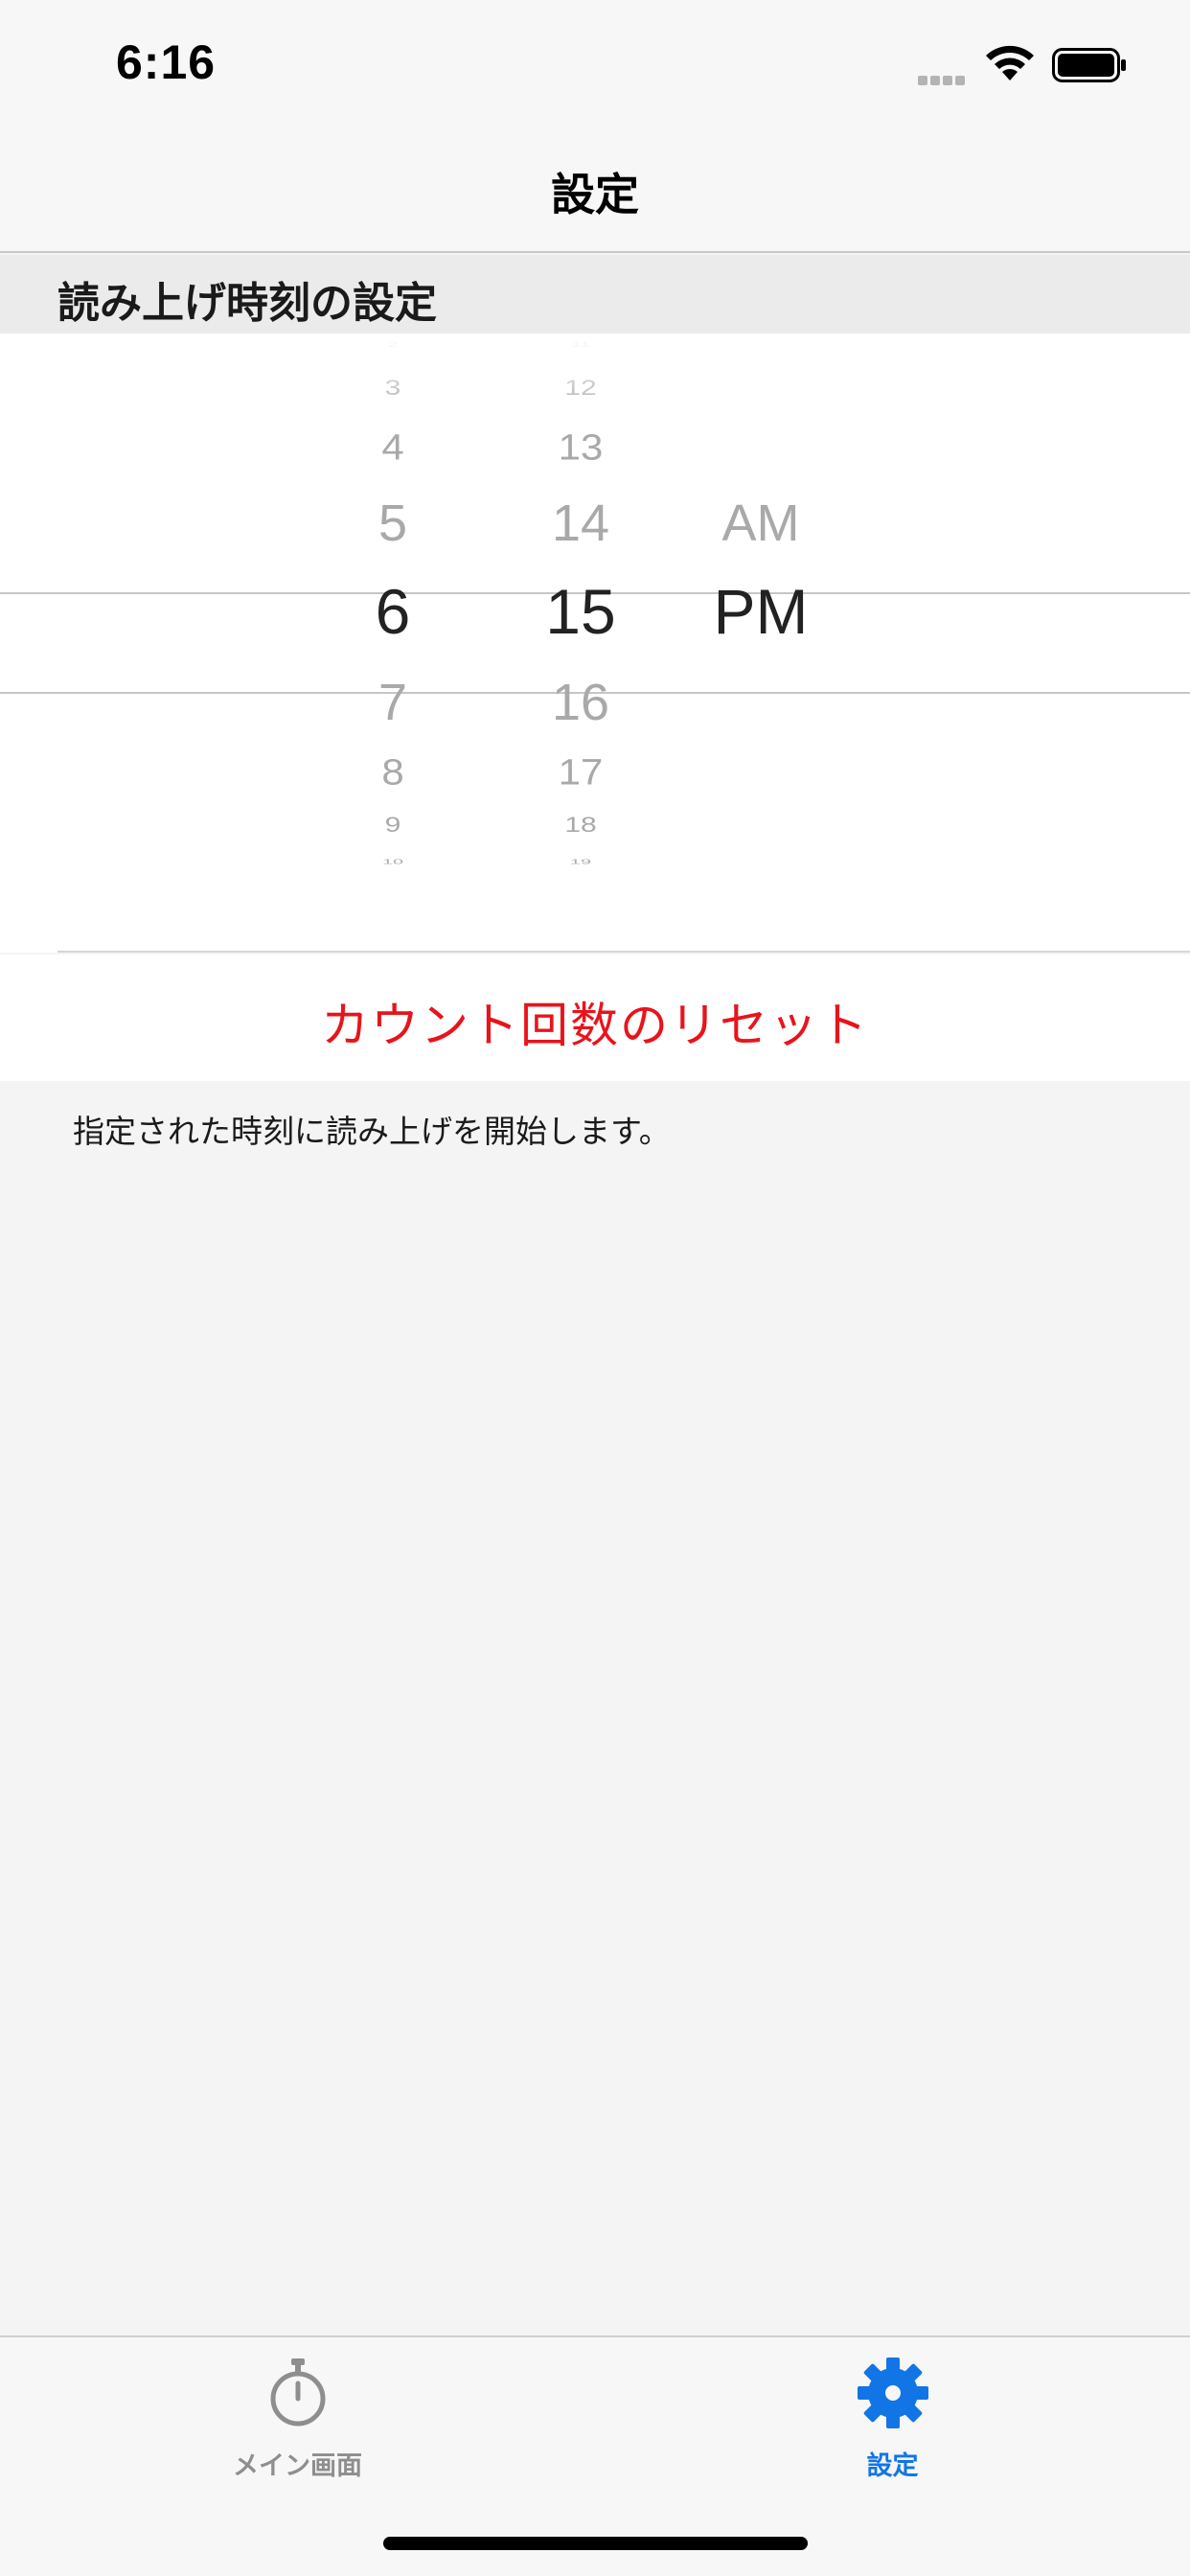 Image resolution: width=1190 pixels, height=2576 pixels. I want to click on picker-minute-option: 17, so click(581, 772).